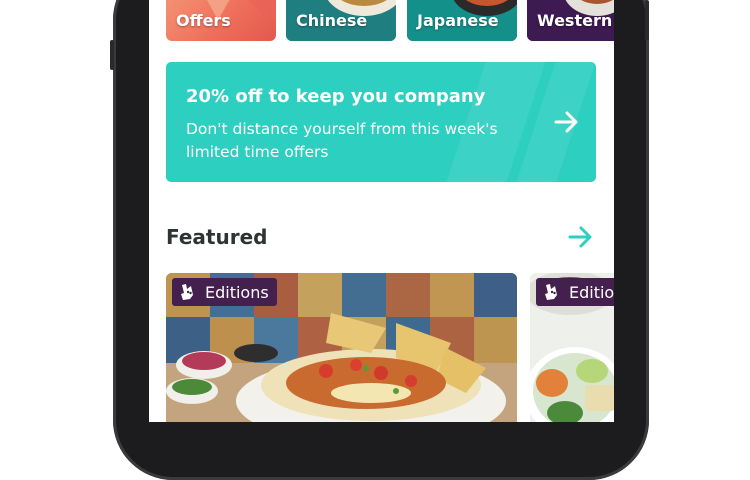 This screenshot has height=480, width=750. Describe the element at coordinates (332, 20) in the screenshot. I see `category-label: Chinese` at that location.